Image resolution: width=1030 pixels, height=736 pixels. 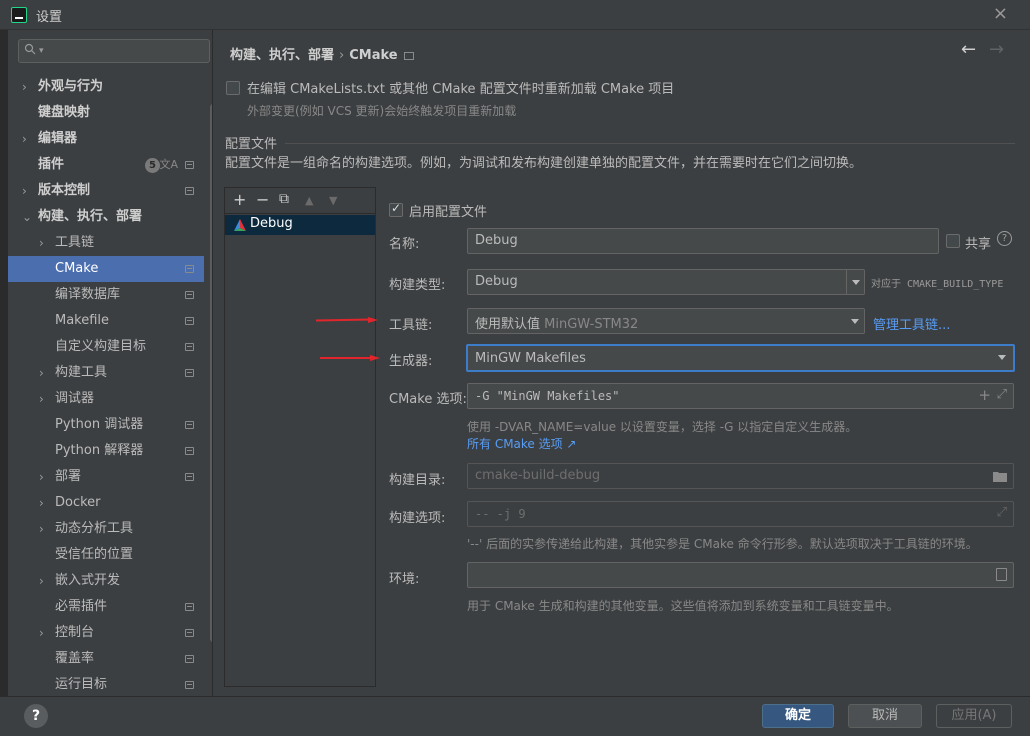 I want to click on sidebar-item: › Docker, so click(x=106, y=503).